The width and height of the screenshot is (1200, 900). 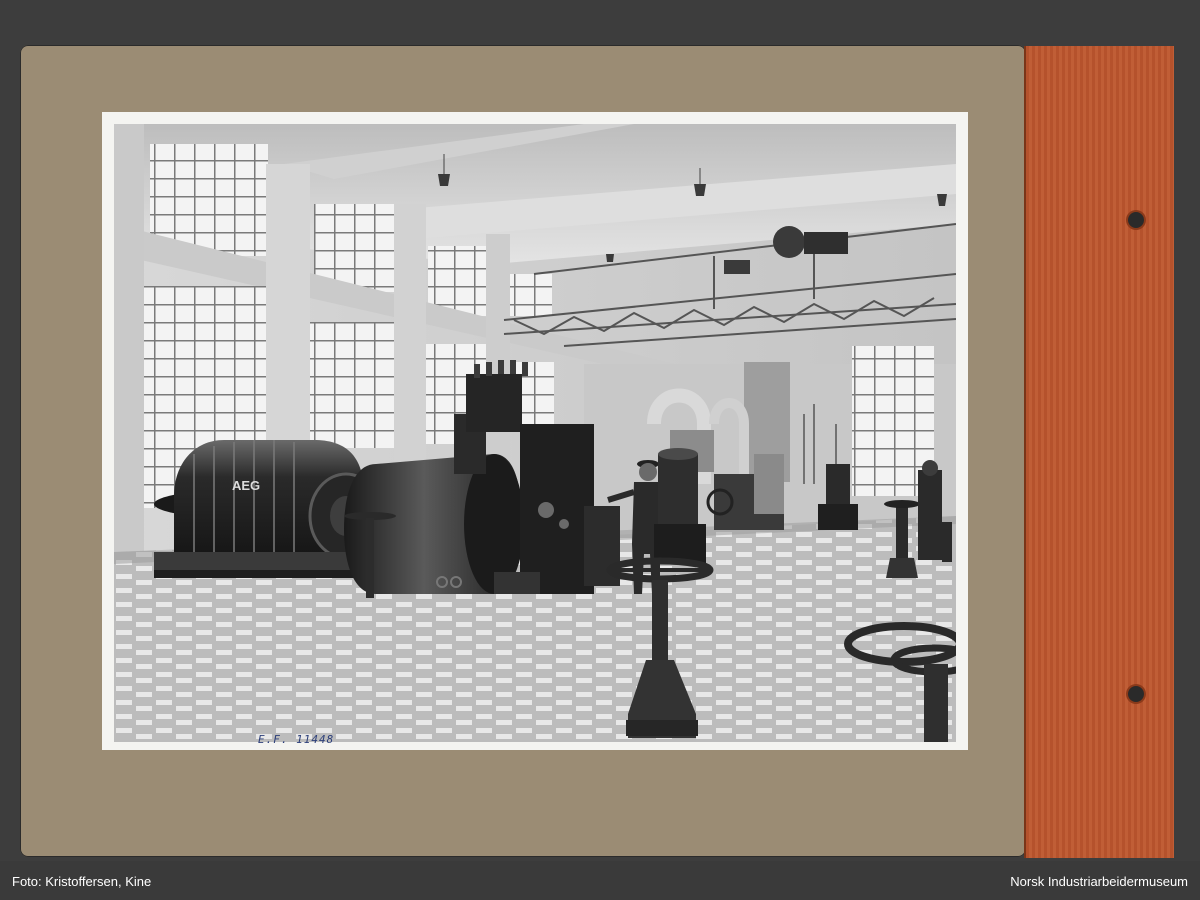 What do you see at coordinates (82, 881) in the screenshot?
I see `photo-credit: Foto: Kristoffersen, Kine` at bounding box center [82, 881].